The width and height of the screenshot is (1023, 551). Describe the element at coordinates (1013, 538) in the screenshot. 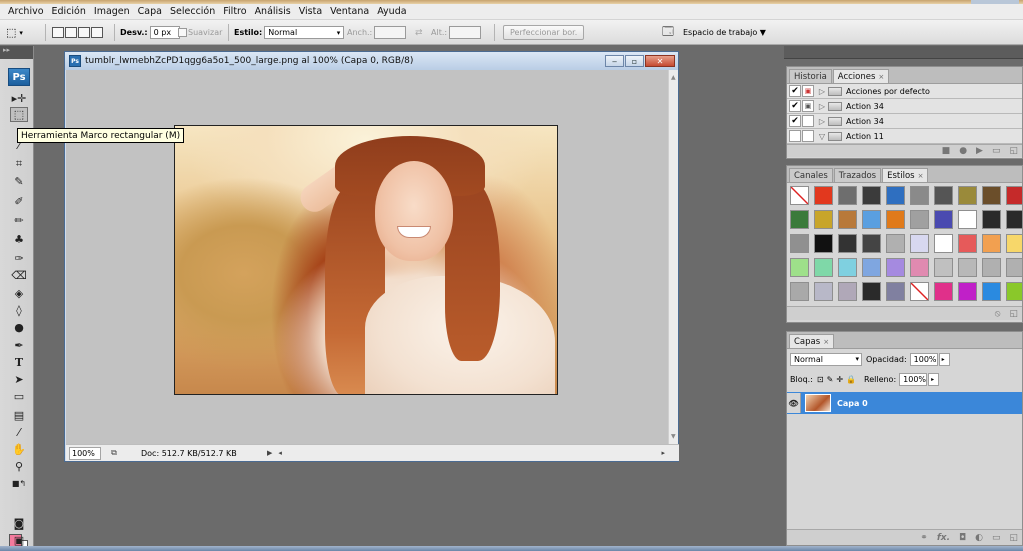

I see `new-layer-icon: ◱` at that location.